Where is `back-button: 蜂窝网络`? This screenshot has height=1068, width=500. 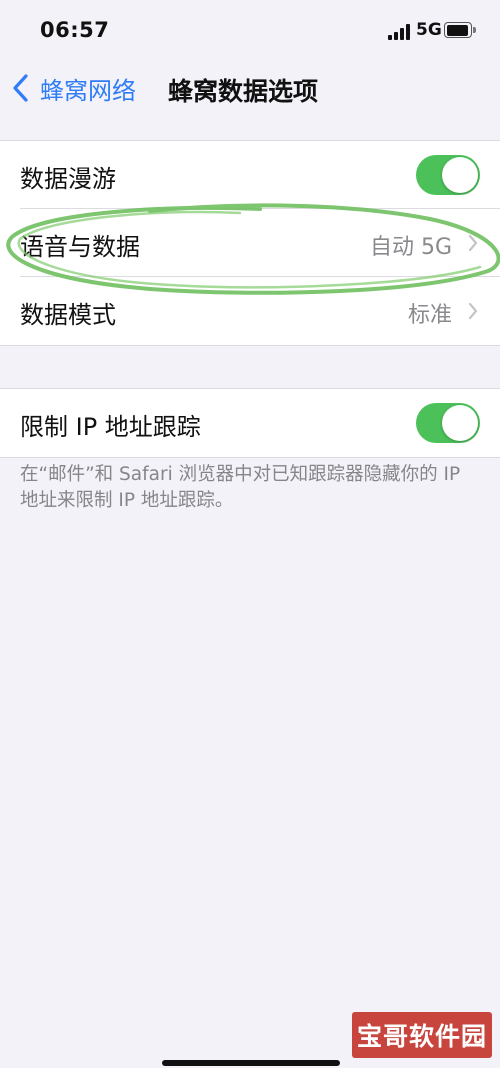 back-button: 蜂窝网络 is located at coordinates (73, 88).